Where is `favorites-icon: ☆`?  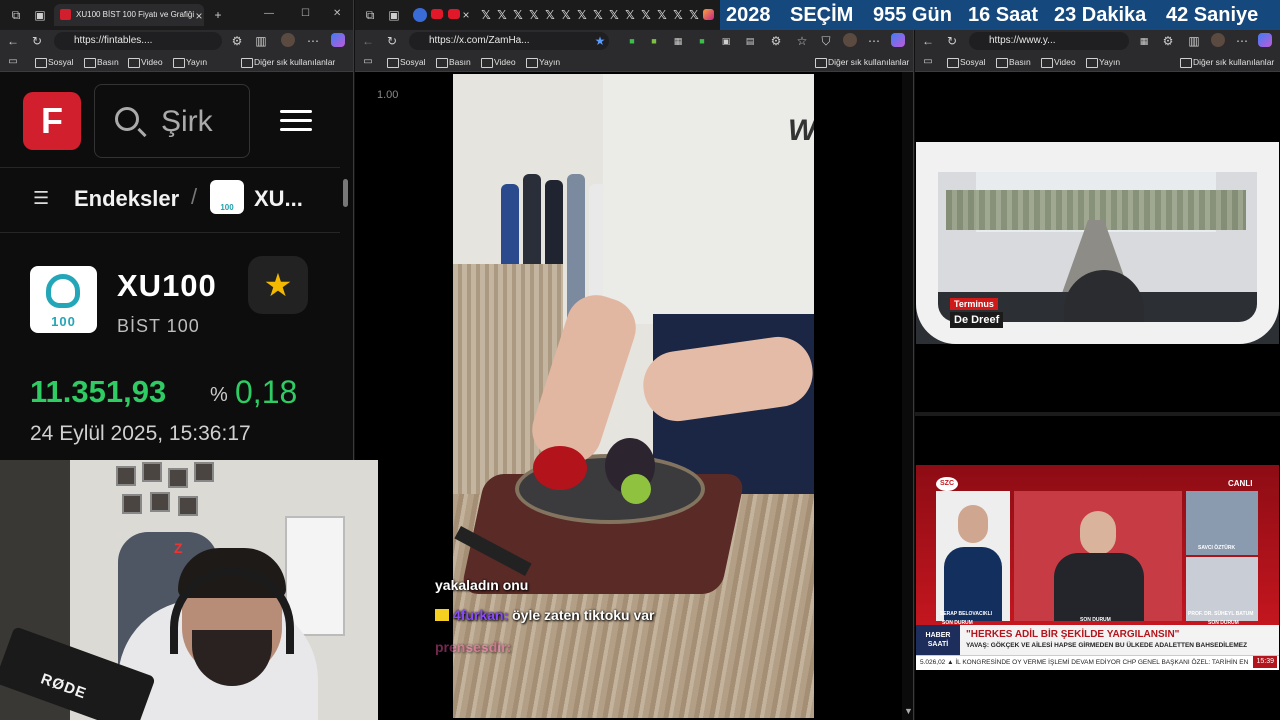
favorites-icon: ☆ is located at coordinates (802, 41).